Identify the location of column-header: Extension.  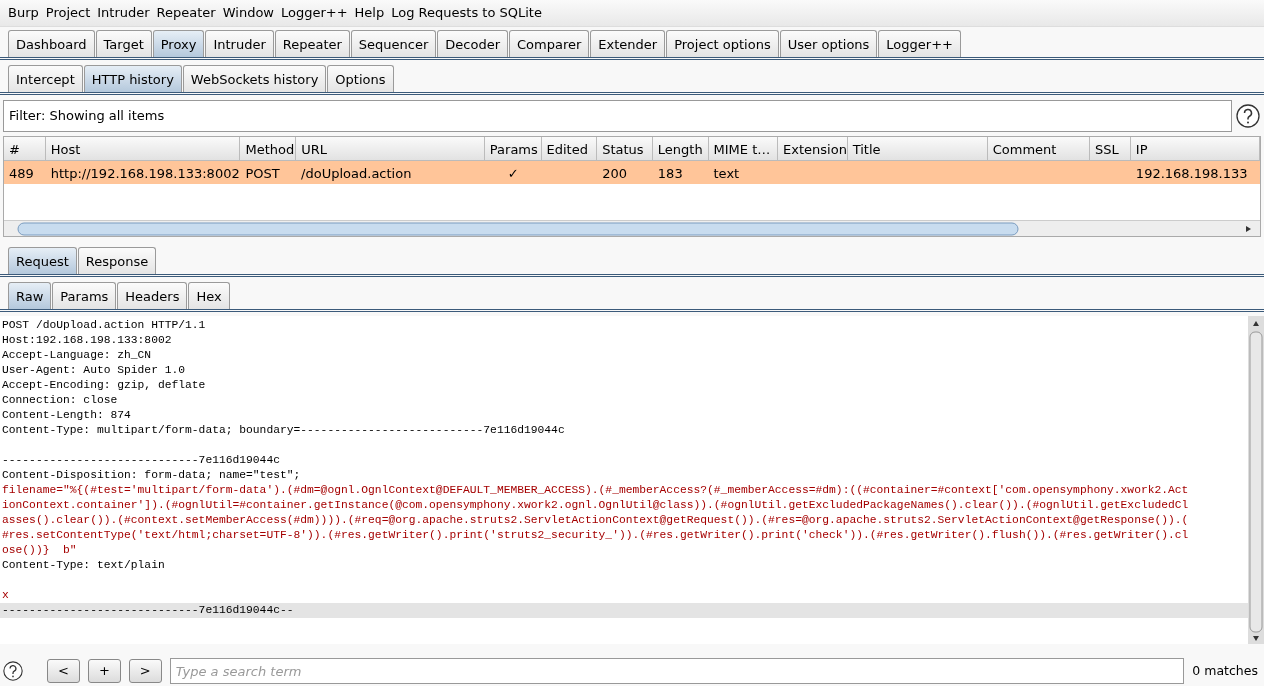
(813, 149).